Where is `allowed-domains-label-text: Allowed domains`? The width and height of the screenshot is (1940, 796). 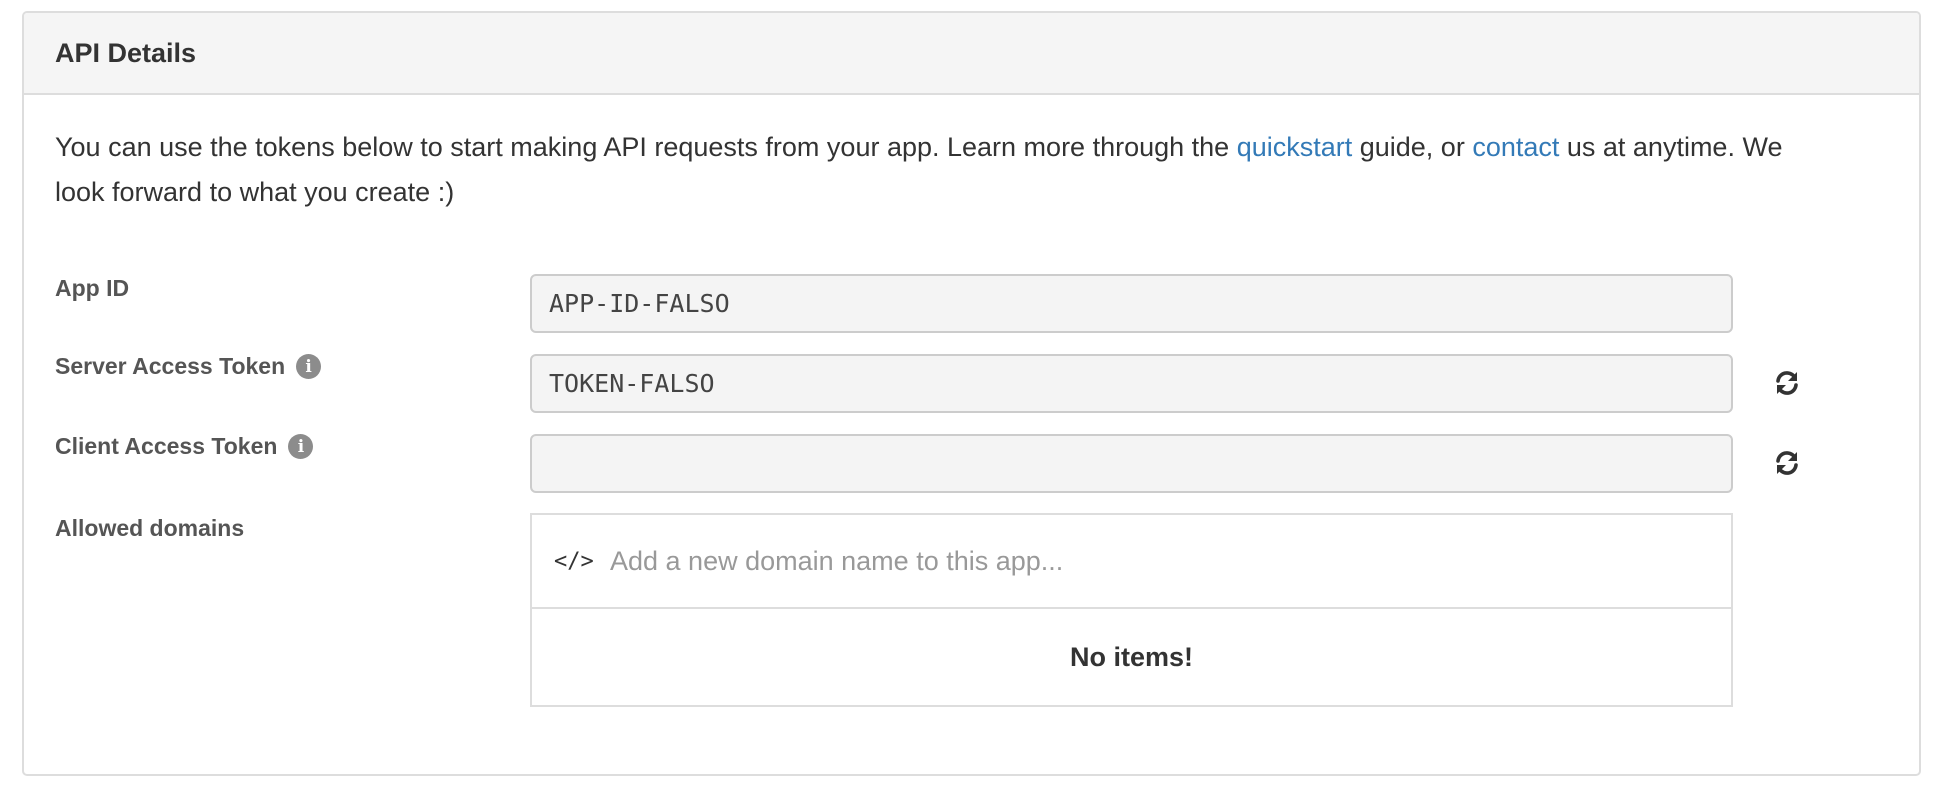 allowed-domains-label-text: Allowed domains is located at coordinates (150, 528).